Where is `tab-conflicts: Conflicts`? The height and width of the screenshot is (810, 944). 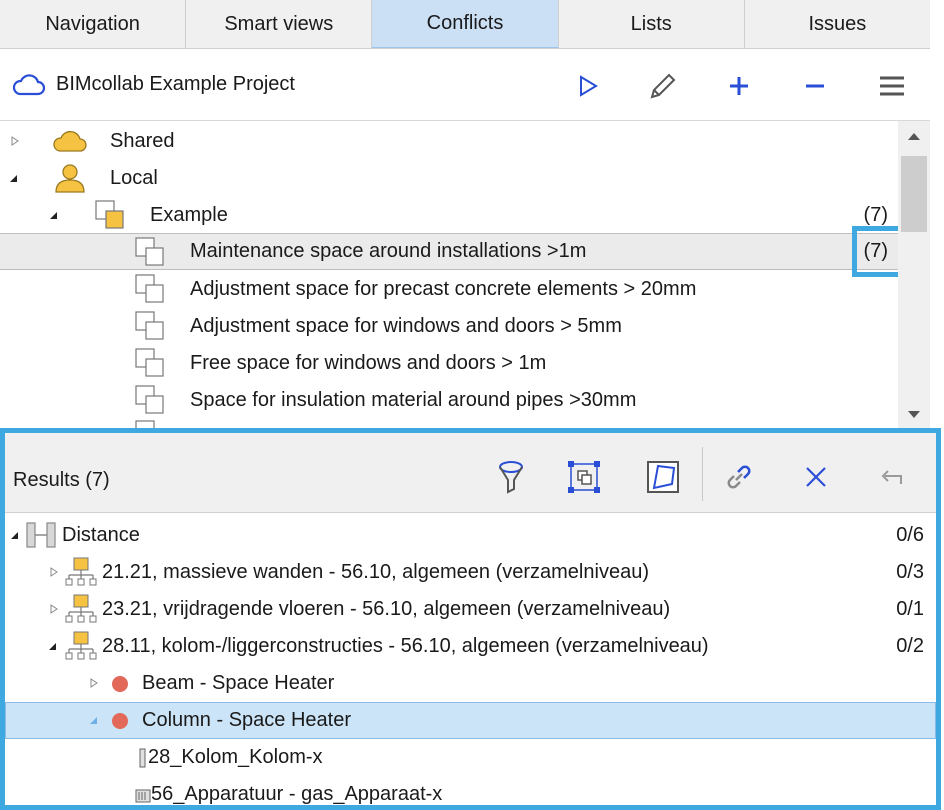
tab-conflicts: Conflicts is located at coordinates (465, 24).